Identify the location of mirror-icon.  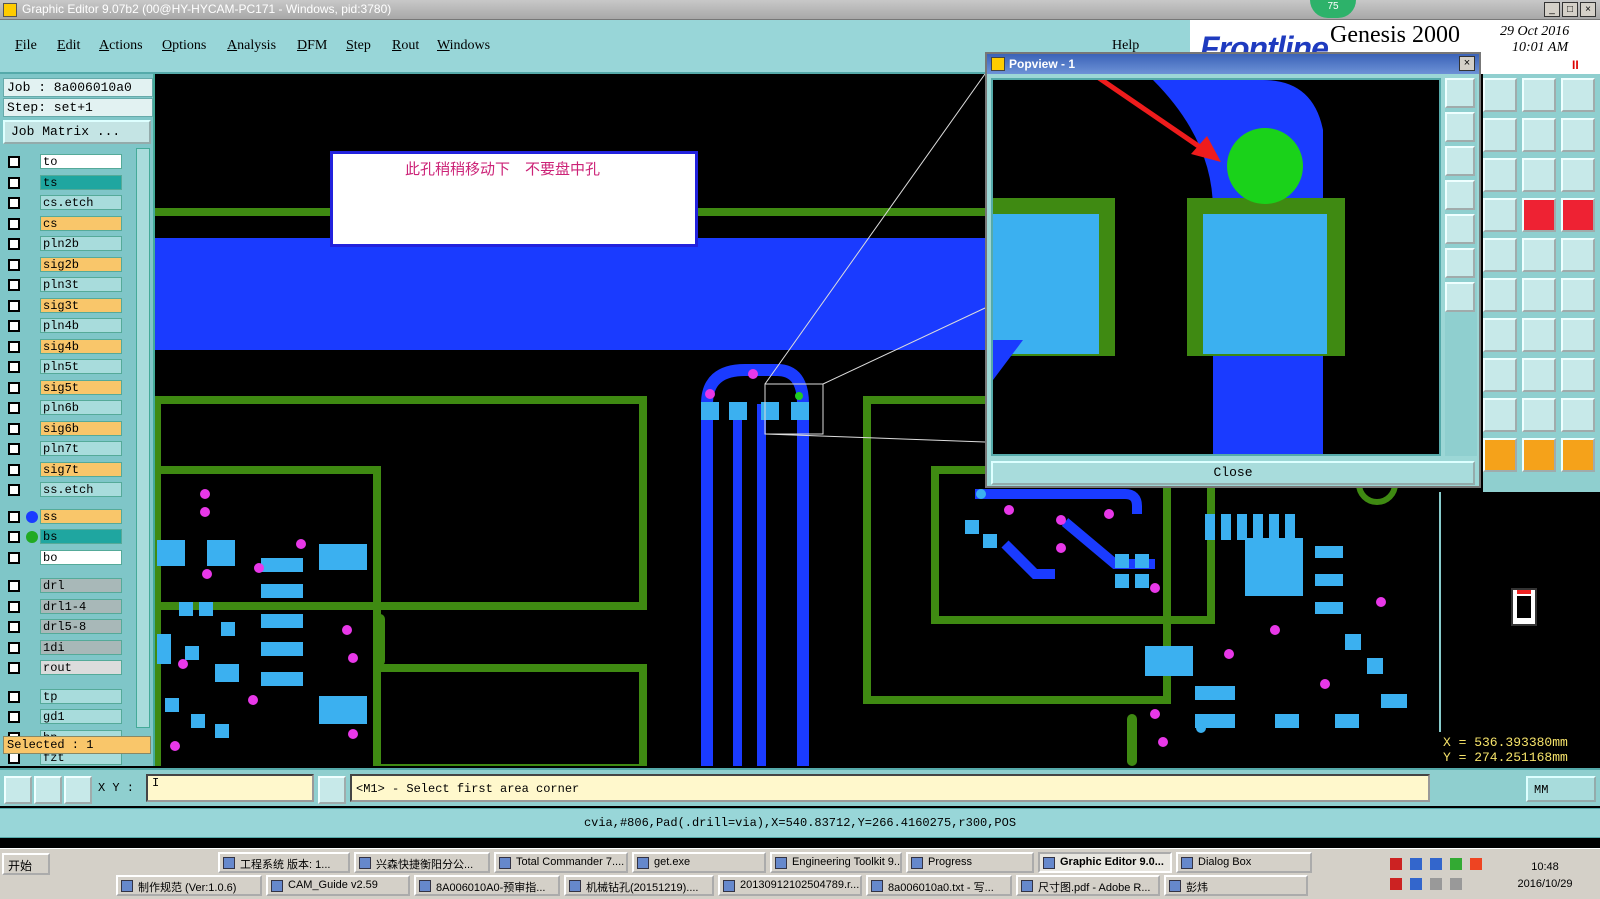
(1578, 335).